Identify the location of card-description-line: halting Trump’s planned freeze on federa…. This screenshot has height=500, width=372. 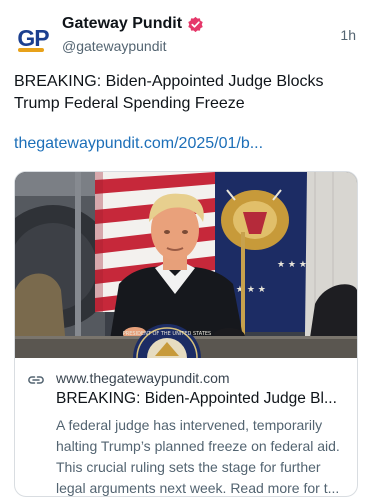
(198, 446).